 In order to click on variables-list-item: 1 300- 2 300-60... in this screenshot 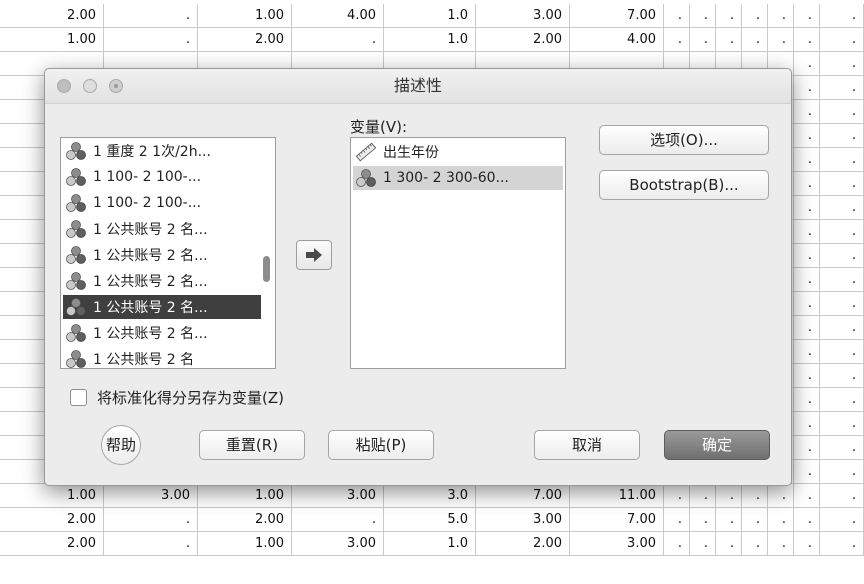, I will do `click(458, 178)`.